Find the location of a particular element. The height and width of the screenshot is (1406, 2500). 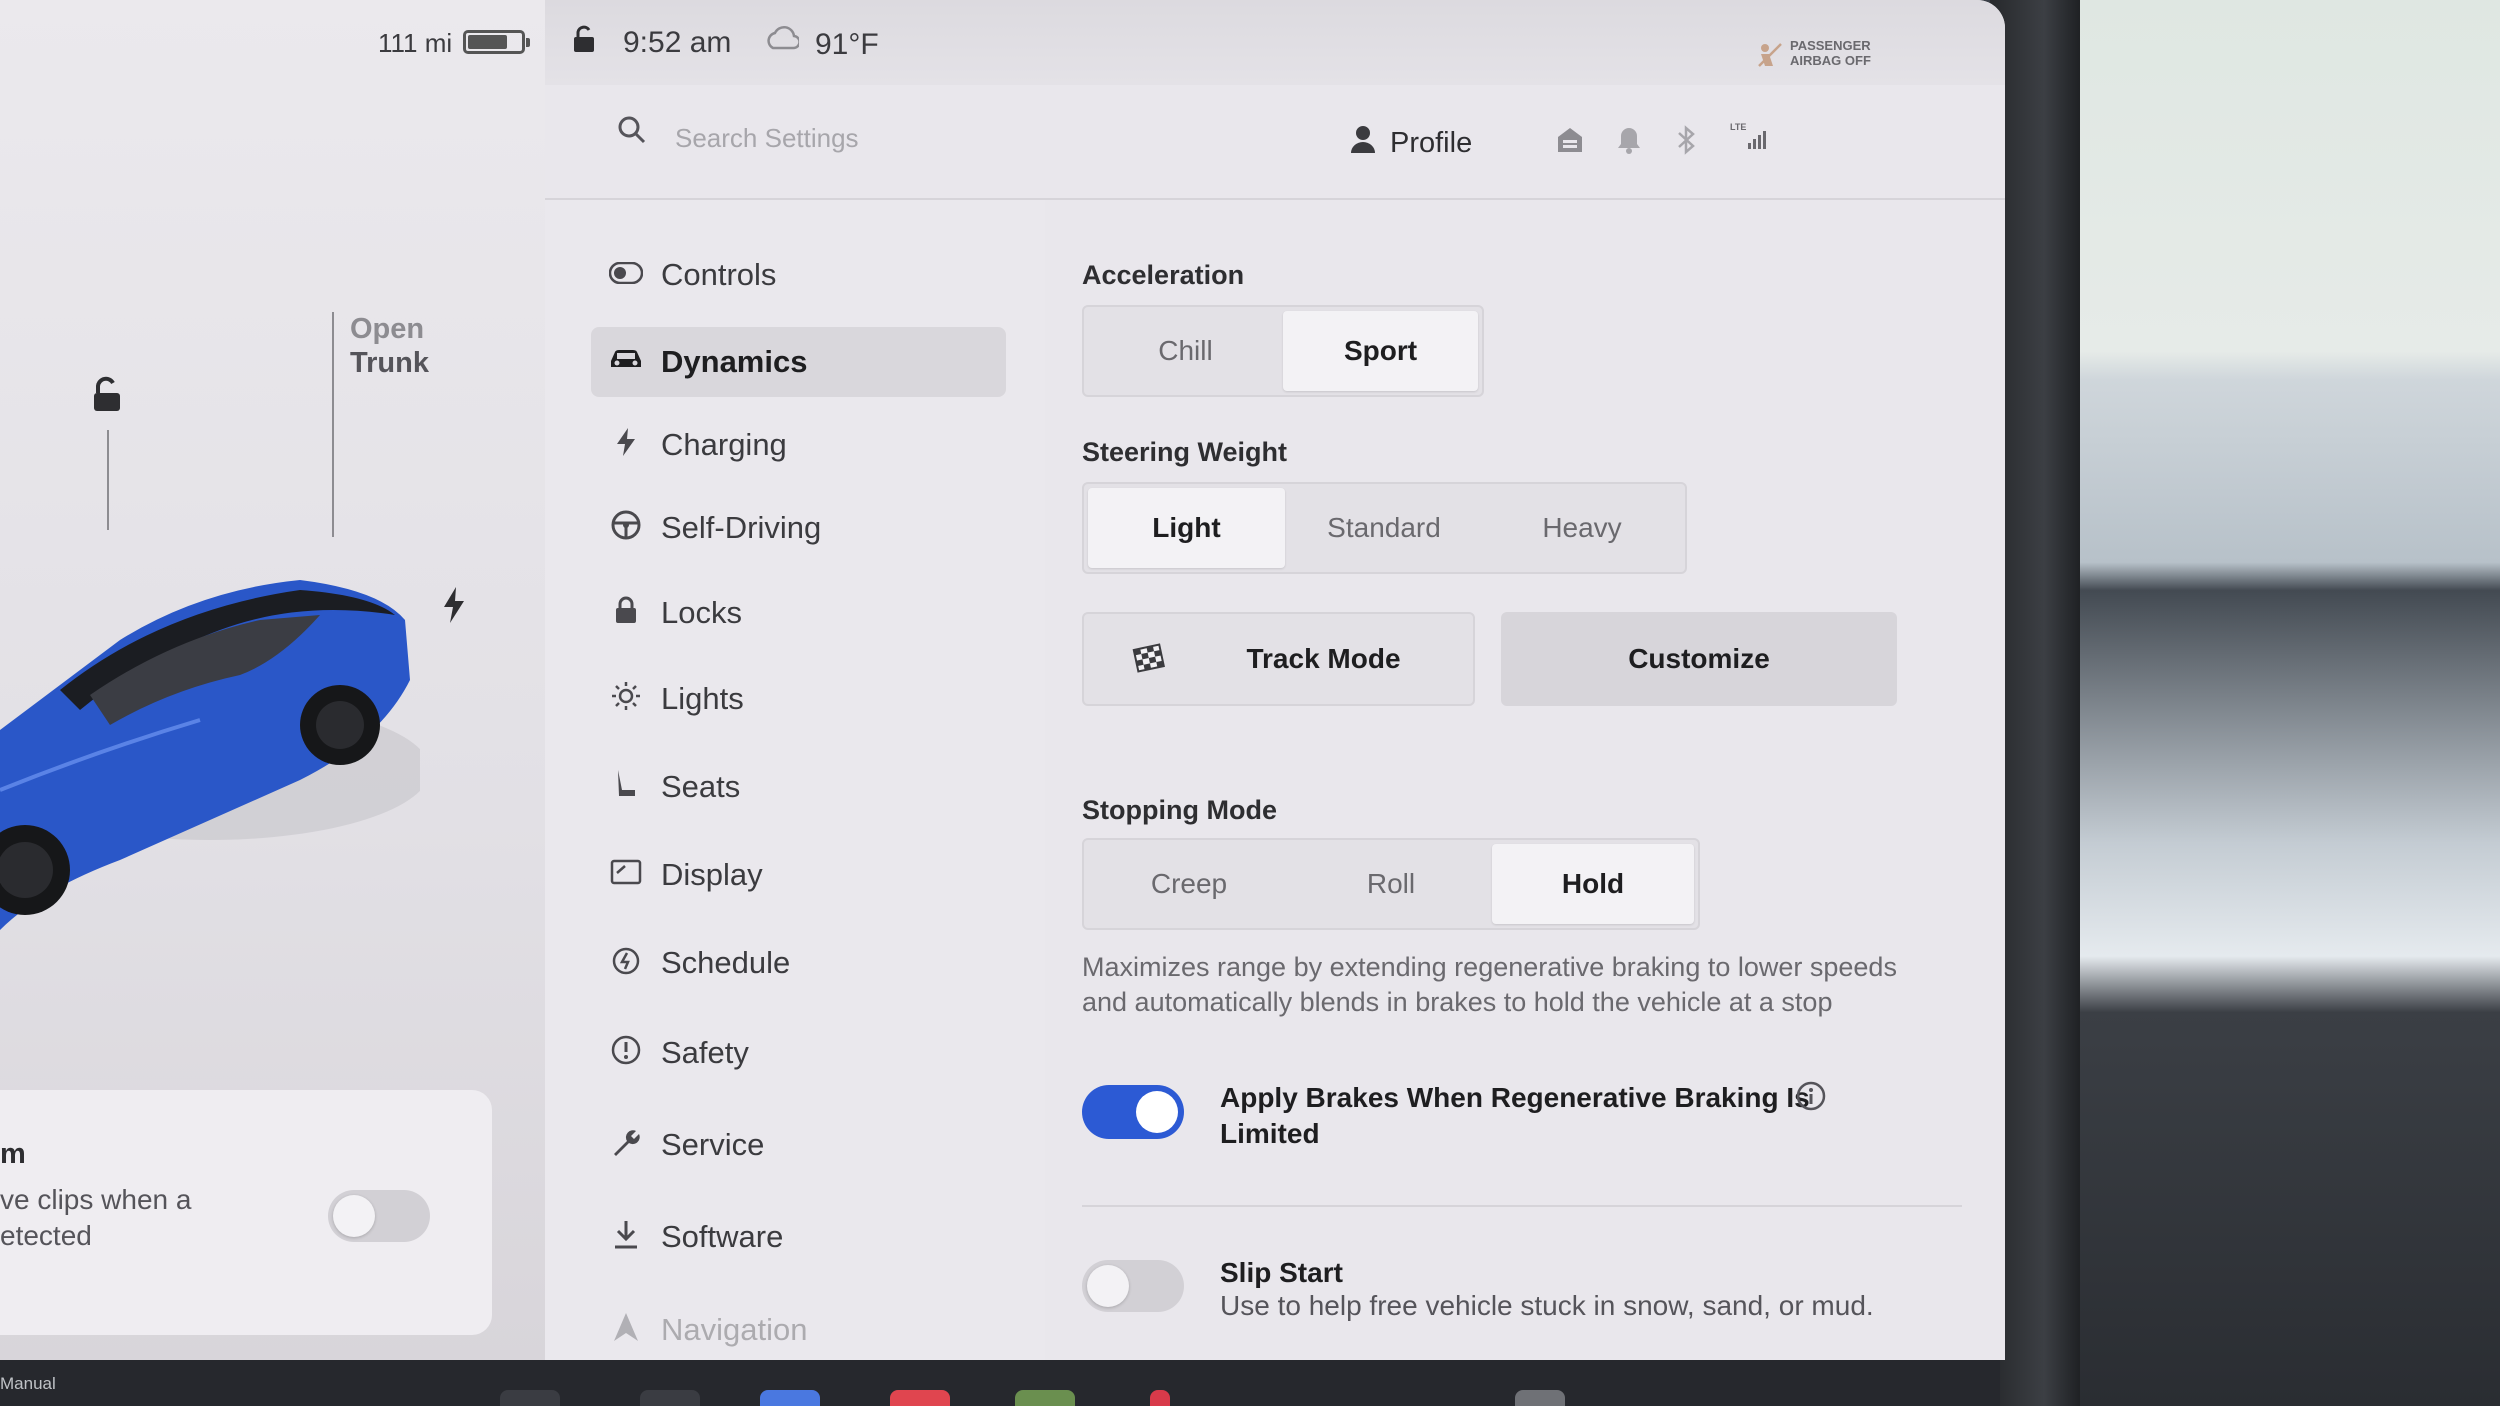

svg-text: LTE is located at coordinates (1738, 127).